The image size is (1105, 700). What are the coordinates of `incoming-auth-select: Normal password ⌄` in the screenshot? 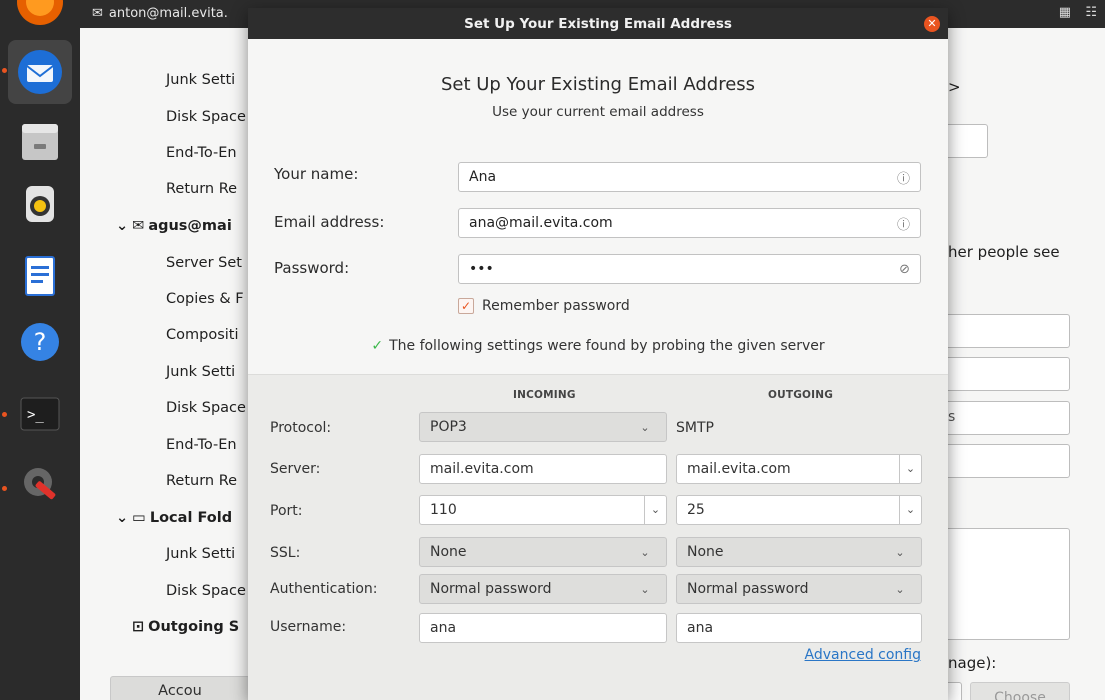 It's located at (543, 589).